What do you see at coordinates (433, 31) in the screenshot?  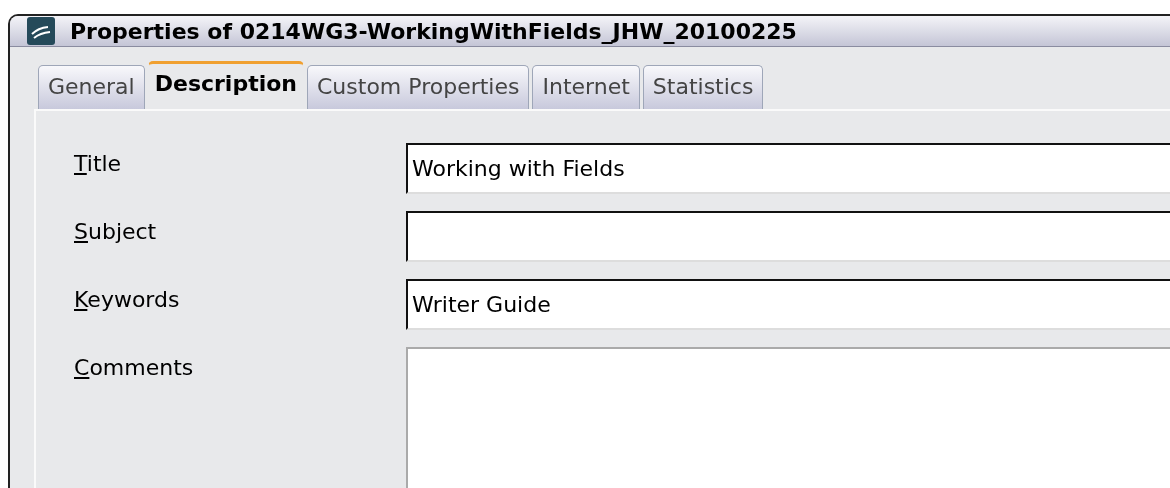 I see `window-title: Properties of 0214WG3-WorkingWithFields_JHW_20100225` at bounding box center [433, 31].